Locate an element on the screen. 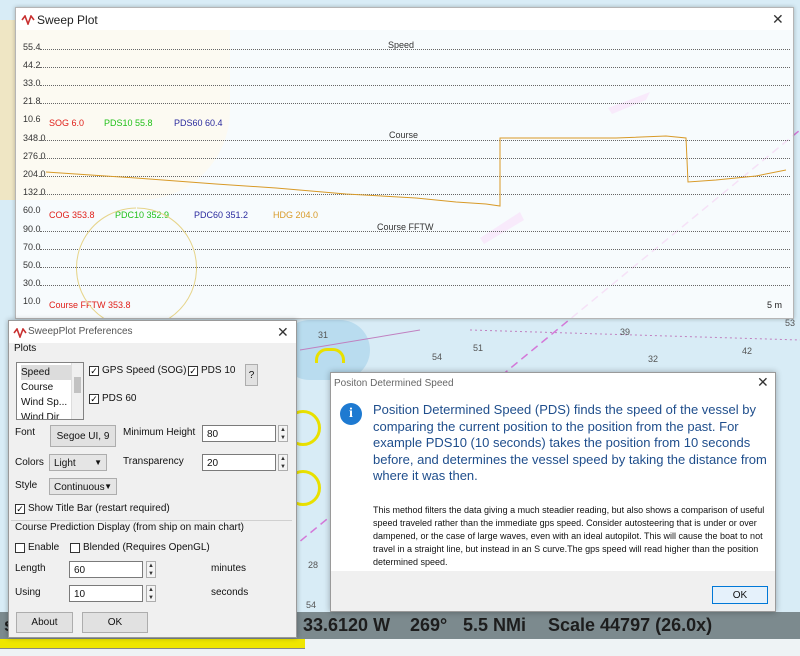 Image resolution: width=800 pixels, height=656 pixels. blended-checkbox is located at coordinates (75, 548).